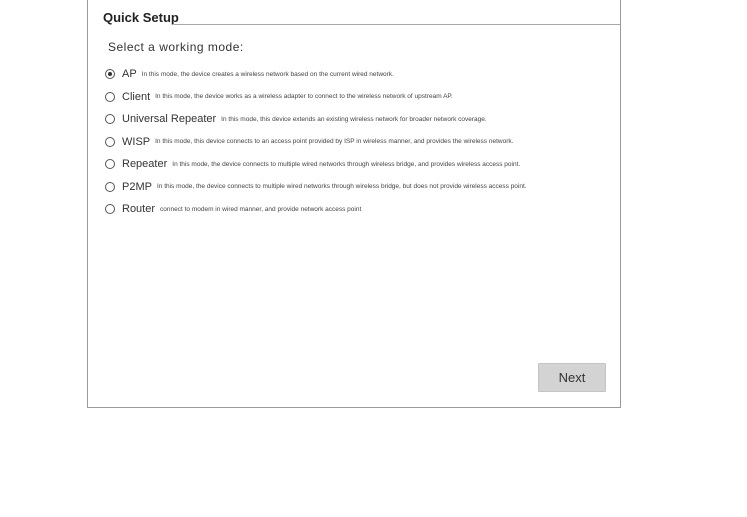 This screenshot has height=517, width=747. I want to click on mode-name-client: Client, so click(136, 96).